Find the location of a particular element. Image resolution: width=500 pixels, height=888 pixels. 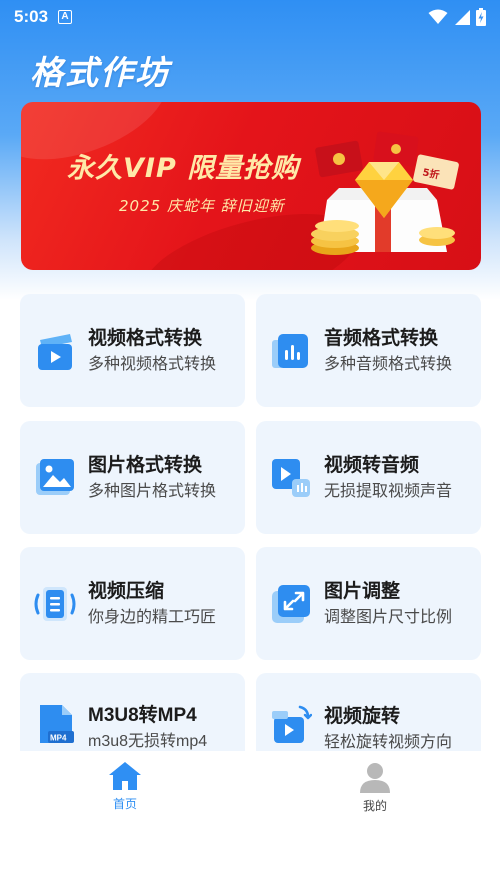

tool-desc: 多种视频格式转换 is located at coordinates (152, 363).